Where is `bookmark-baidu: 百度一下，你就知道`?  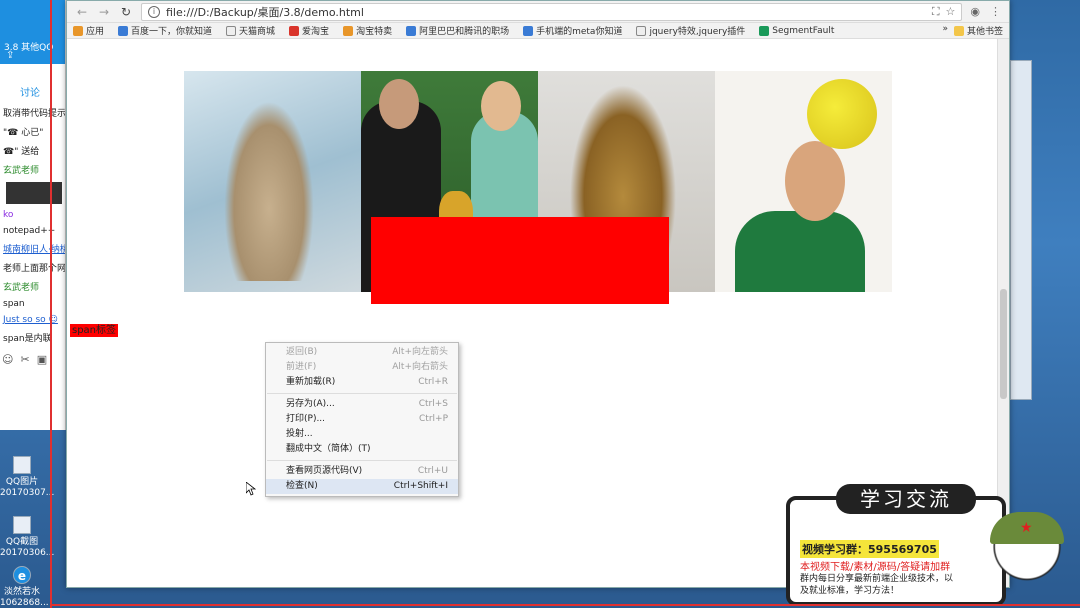
bookmark-baidu: 百度一下，你就知道 is located at coordinates (165, 30).